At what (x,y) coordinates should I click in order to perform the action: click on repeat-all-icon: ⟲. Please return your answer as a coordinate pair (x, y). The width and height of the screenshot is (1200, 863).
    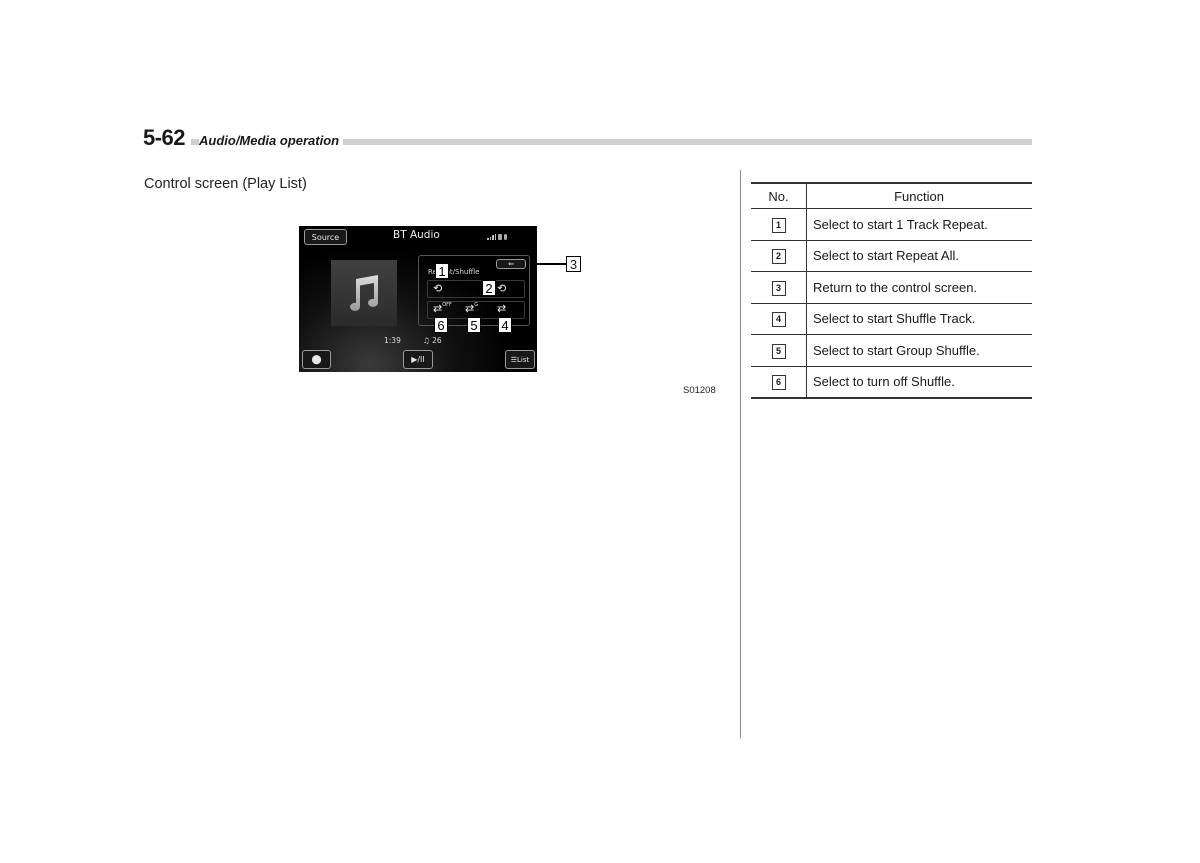
    Looking at the image, I should click on (501, 288).